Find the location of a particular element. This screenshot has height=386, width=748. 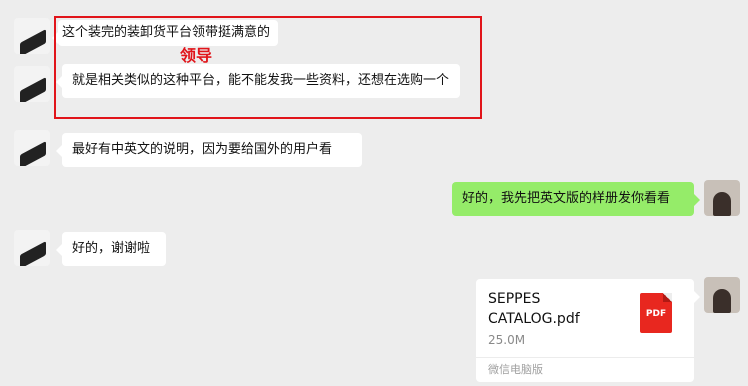

message-bubble: 好的，谢谢啦 is located at coordinates (111, 249).